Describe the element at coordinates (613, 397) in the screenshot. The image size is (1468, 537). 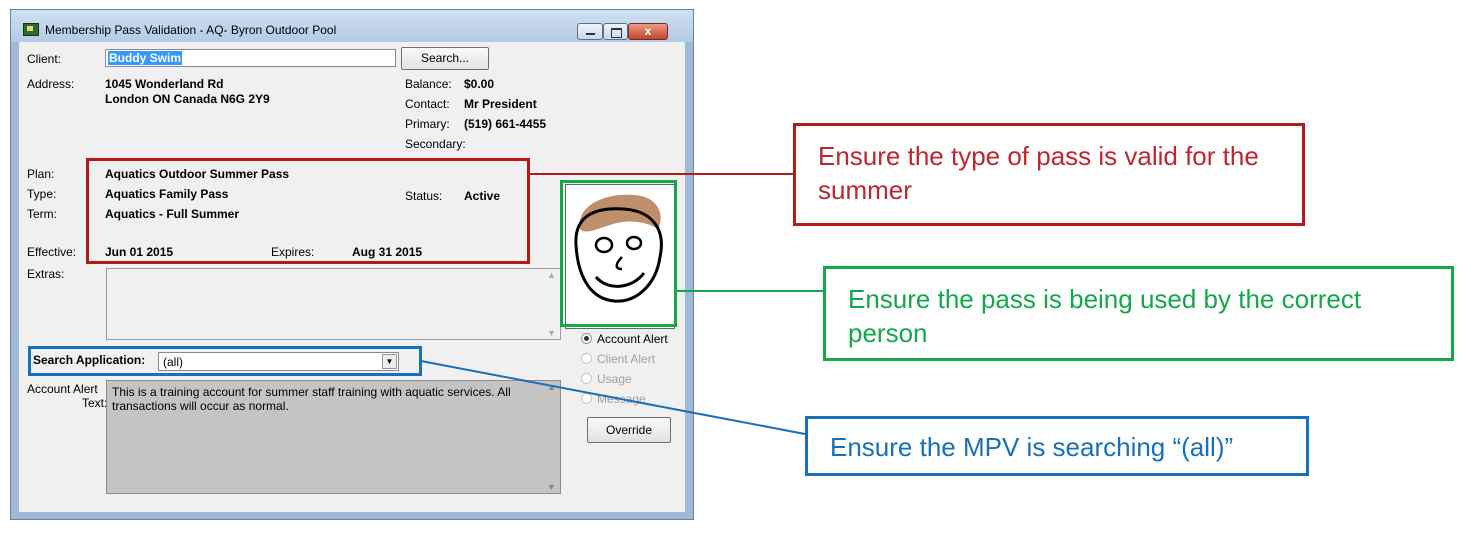
I see `blue-connector` at that location.